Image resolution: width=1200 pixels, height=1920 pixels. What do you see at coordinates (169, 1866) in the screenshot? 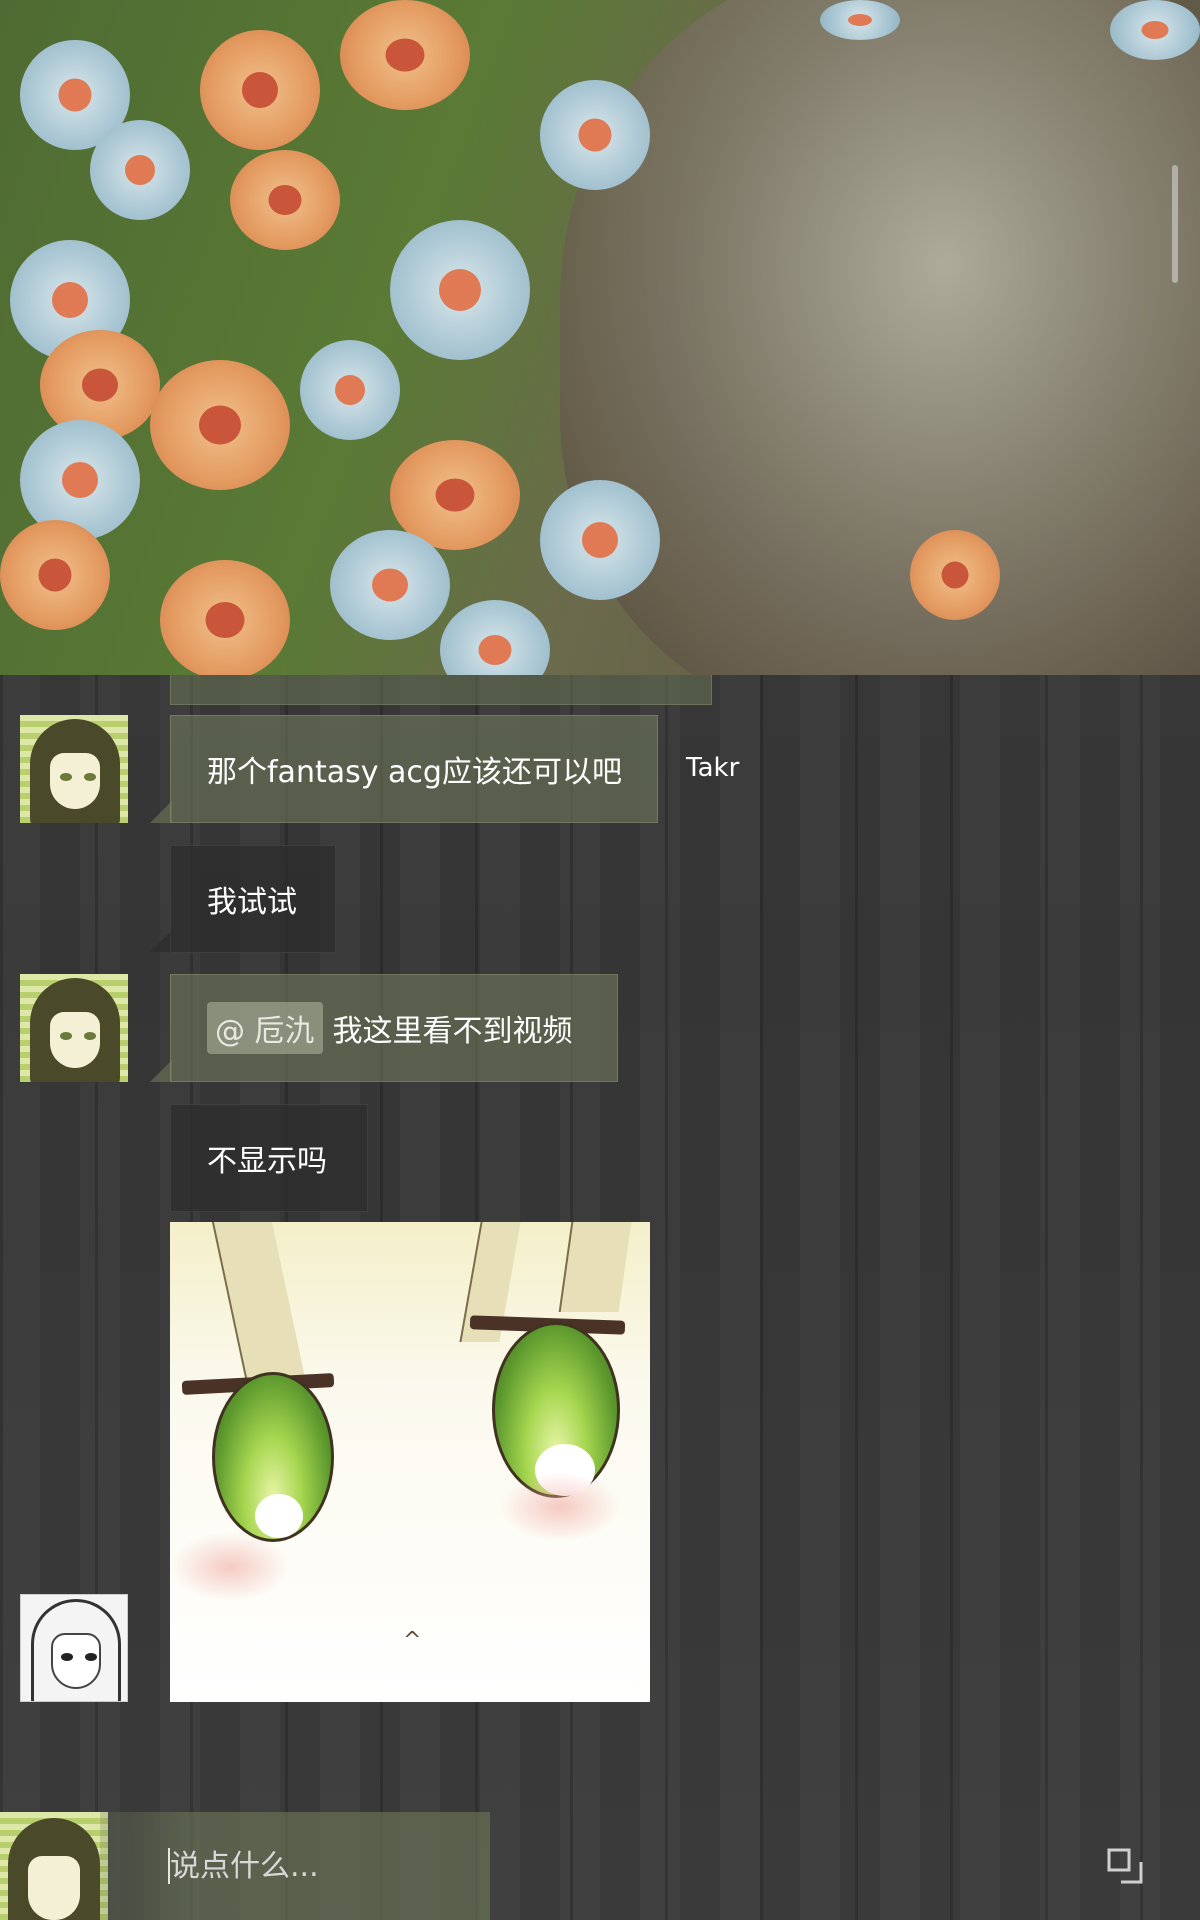
I see `text-caret` at bounding box center [169, 1866].